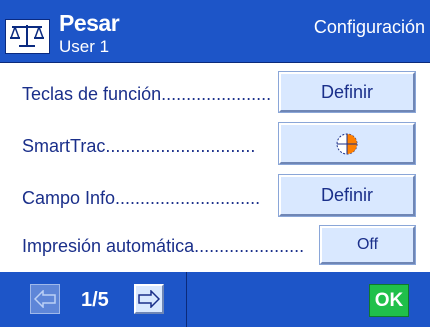  Describe the element at coordinates (84, 46) in the screenshot. I see `user-label: User 1` at that location.